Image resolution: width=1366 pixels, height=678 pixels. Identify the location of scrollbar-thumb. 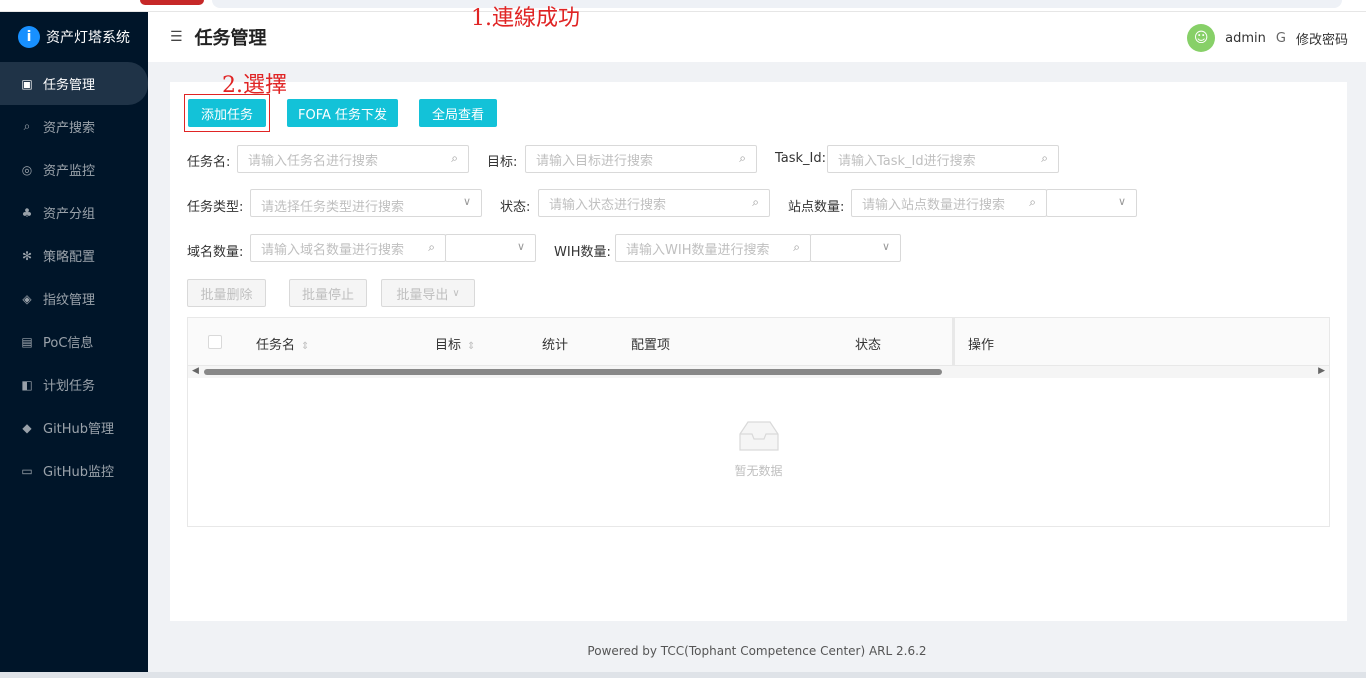
(573, 372).